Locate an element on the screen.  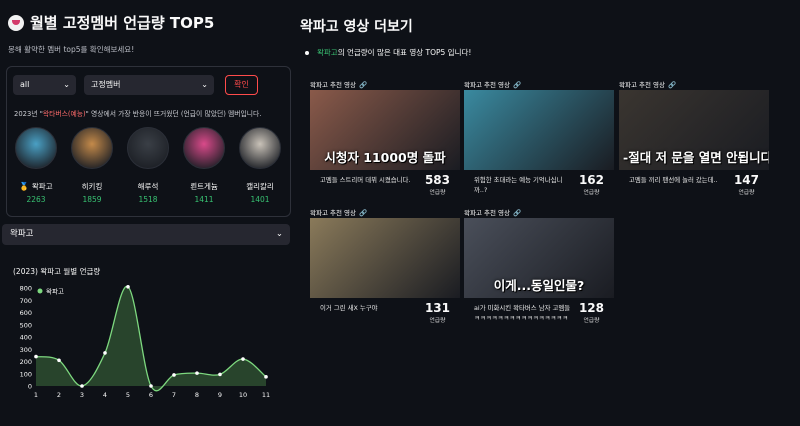
member-name: 뢴트게늄 is located at coordinates (204, 186).